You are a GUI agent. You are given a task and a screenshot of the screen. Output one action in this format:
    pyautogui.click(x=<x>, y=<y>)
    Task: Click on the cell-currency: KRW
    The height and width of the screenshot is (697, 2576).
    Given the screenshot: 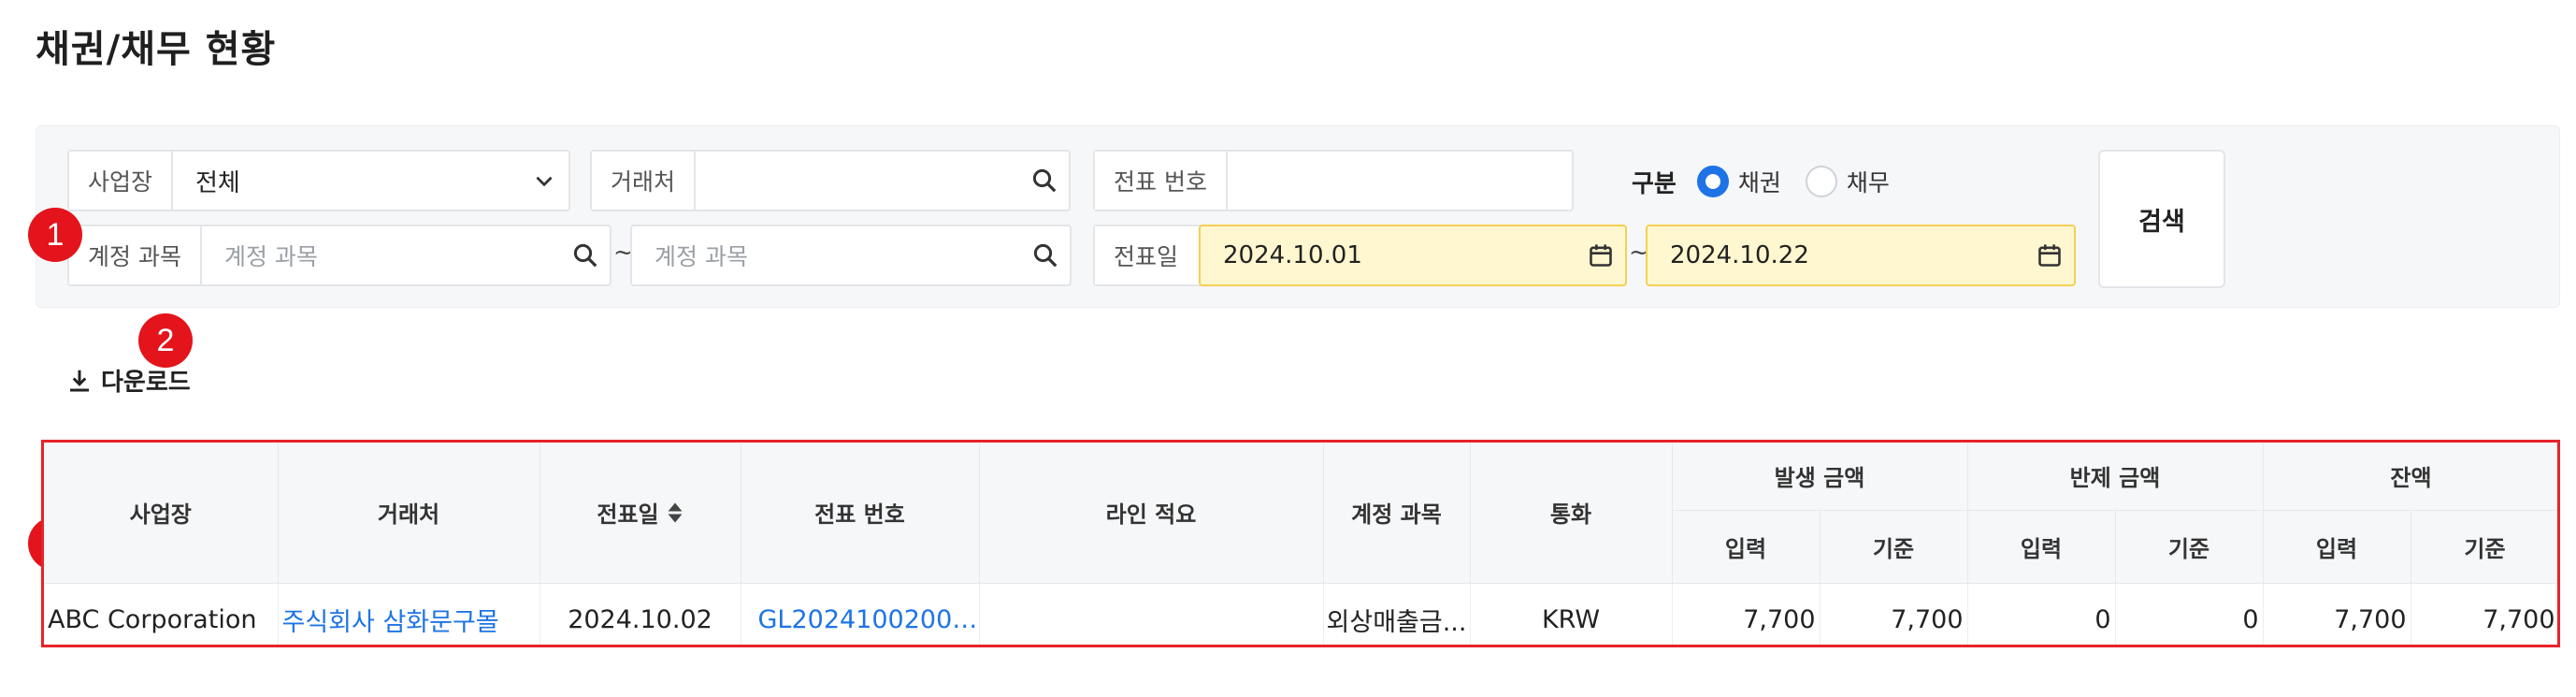 What is the action you would take?
    pyautogui.click(x=1572, y=614)
    